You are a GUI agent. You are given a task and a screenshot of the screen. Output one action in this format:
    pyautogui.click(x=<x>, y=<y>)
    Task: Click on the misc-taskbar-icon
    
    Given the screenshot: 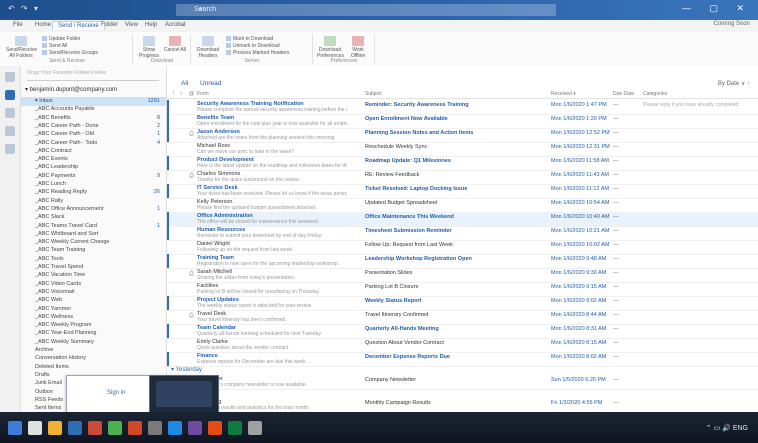 What is the action you would take?
    pyautogui.click(x=255, y=428)
    